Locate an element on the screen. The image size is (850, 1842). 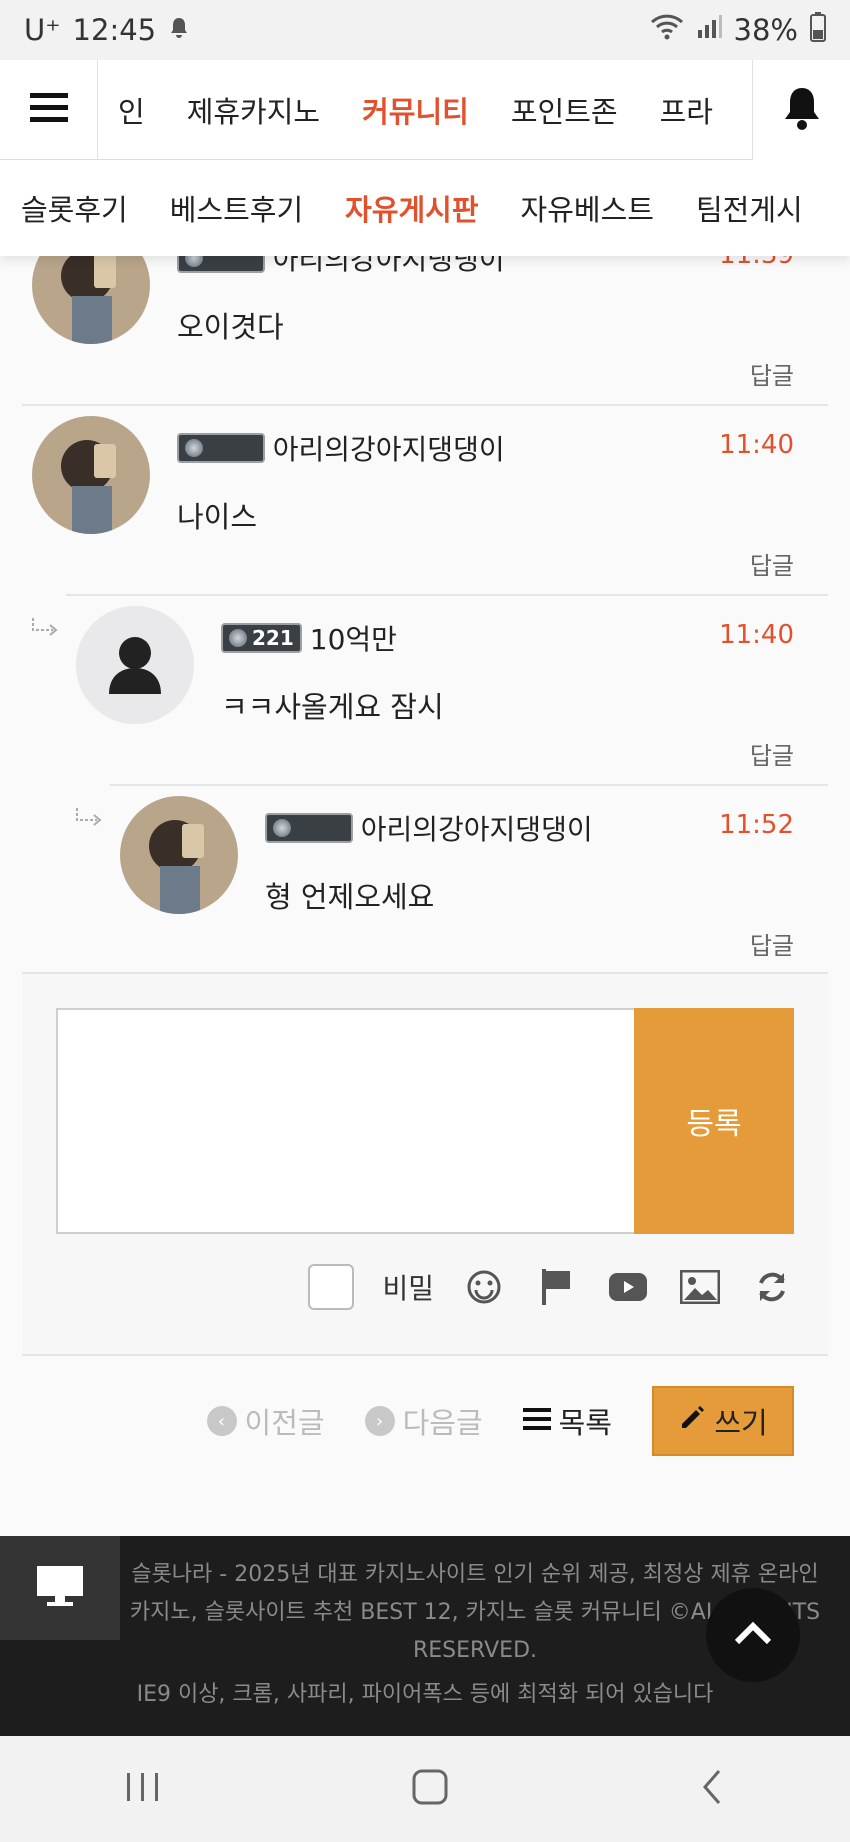
back-icon is located at coordinates (712, 1789).